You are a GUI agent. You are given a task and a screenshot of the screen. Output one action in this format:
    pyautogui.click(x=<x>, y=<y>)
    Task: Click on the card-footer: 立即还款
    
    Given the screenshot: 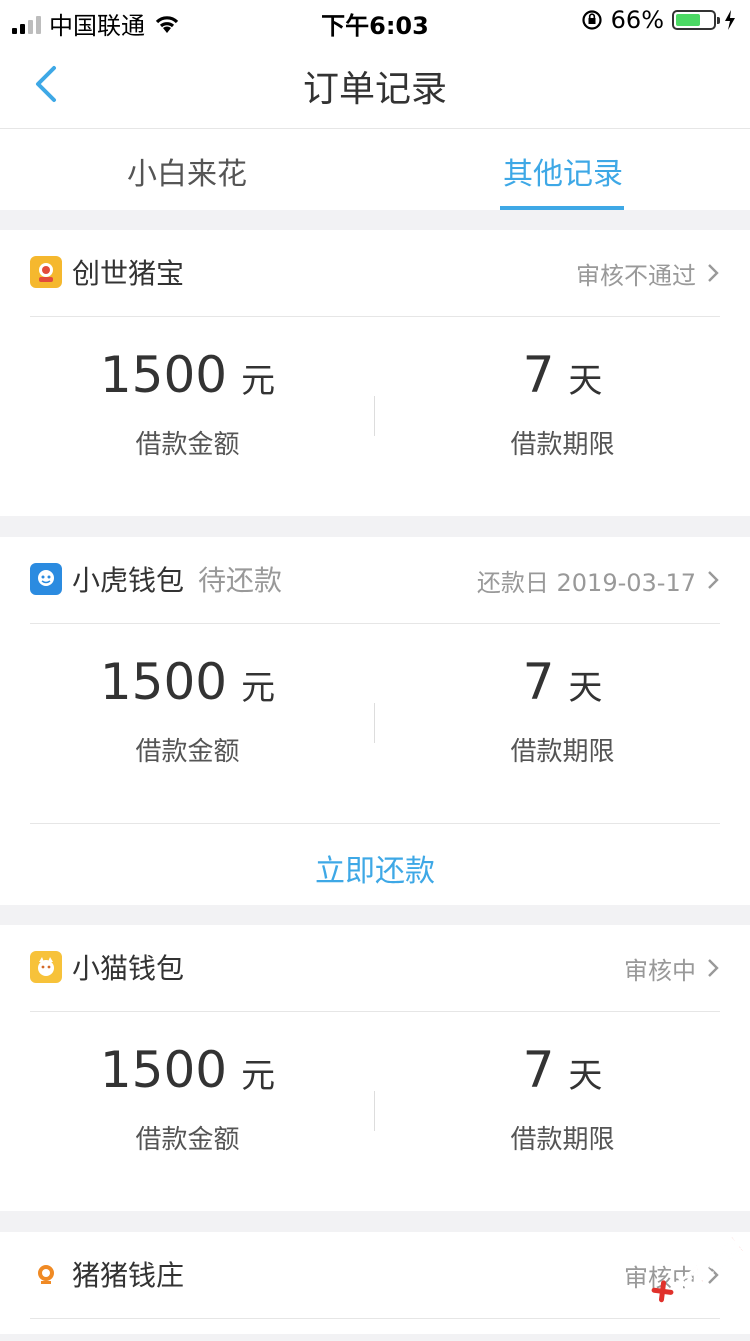 What is the action you would take?
    pyautogui.click(x=375, y=864)
    